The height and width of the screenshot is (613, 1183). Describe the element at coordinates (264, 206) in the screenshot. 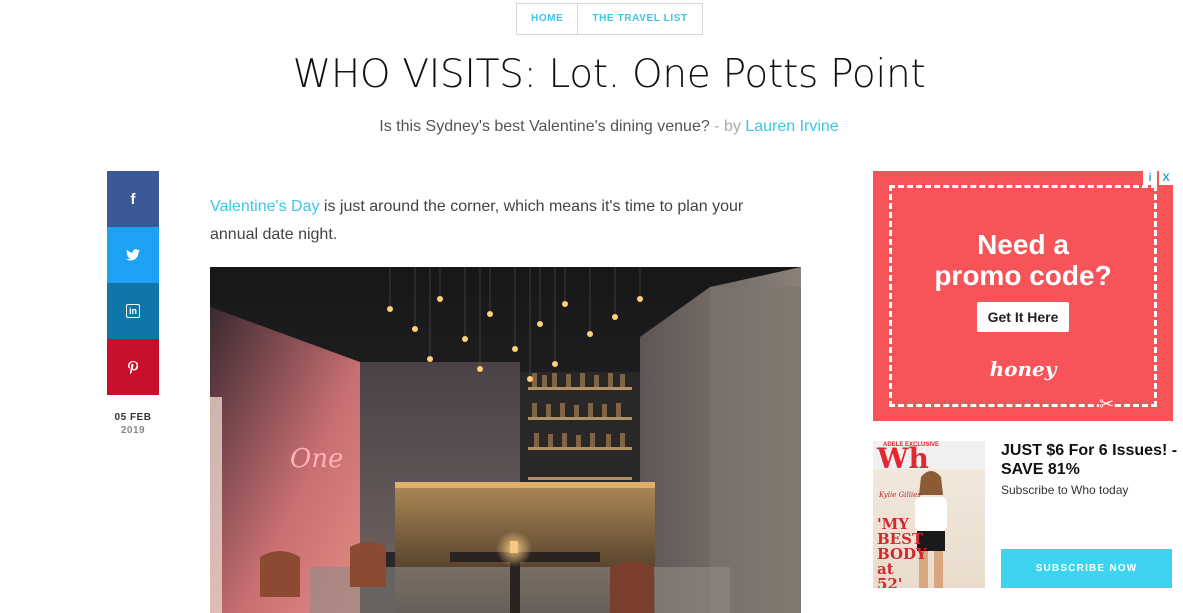

I see `valentines-day-link: Valentine's Day` at that location.